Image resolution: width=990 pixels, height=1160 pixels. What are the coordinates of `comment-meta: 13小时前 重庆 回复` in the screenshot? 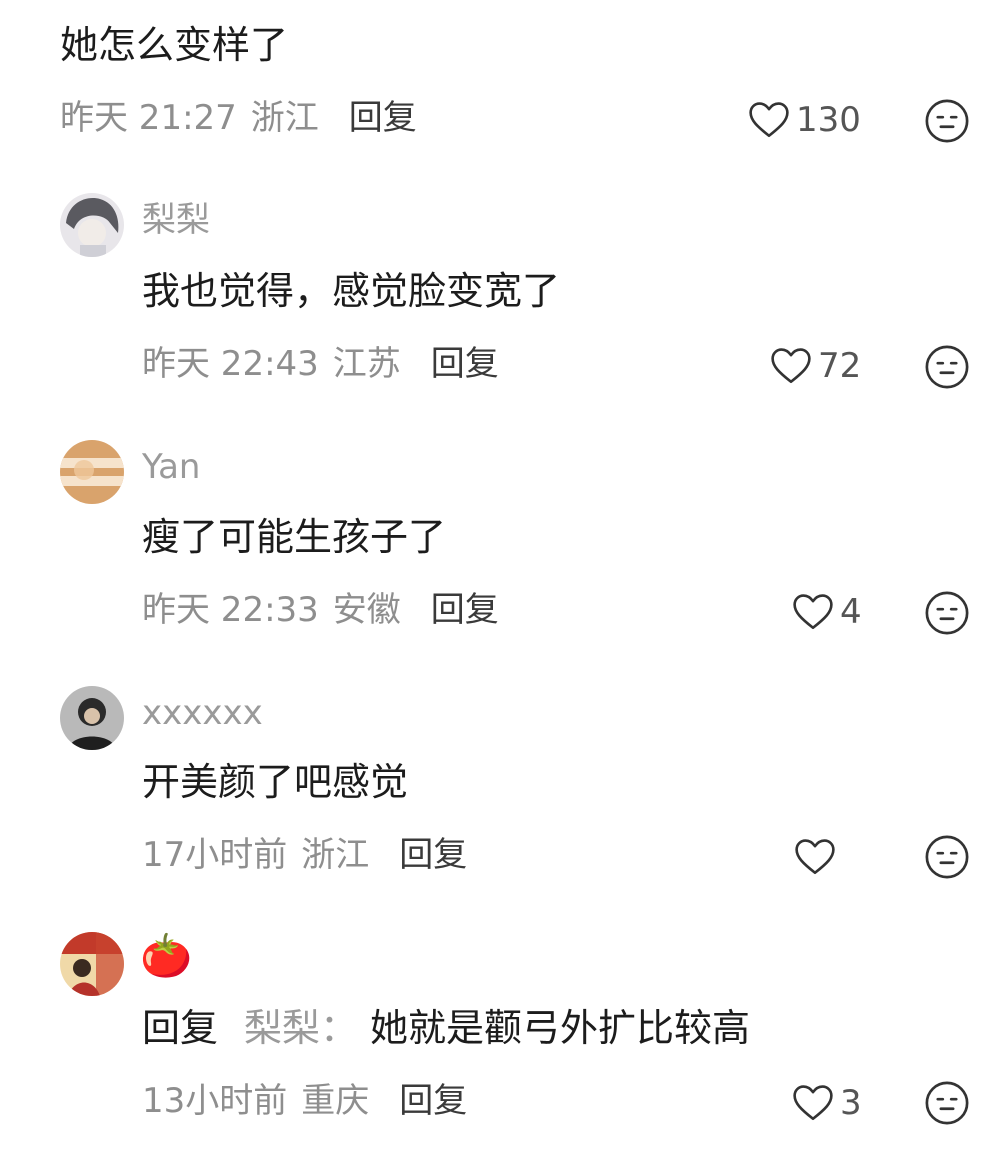 It's located at (304, 1101).